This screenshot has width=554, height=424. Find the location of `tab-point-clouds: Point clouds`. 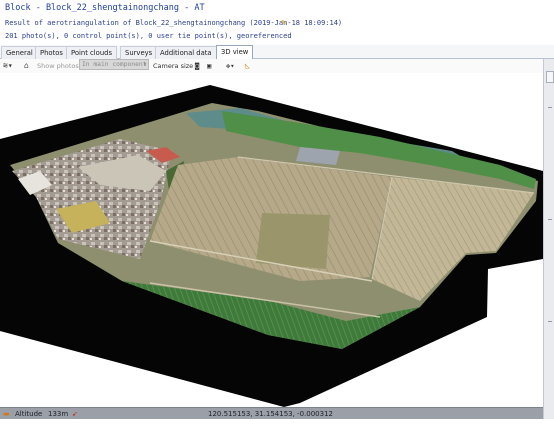

tab-point-clouds: Point clouds is located at coordinates (91, 52).